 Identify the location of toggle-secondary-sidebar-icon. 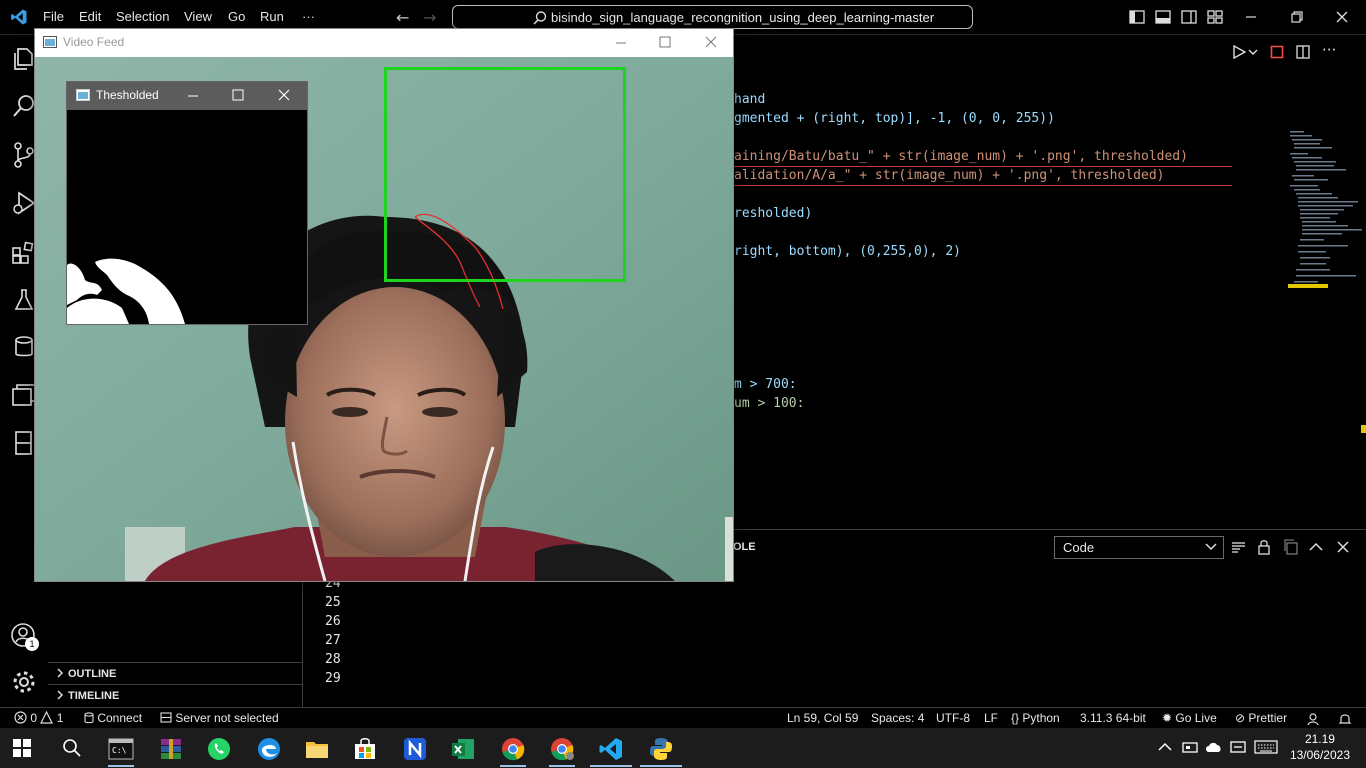
(1189, 17).